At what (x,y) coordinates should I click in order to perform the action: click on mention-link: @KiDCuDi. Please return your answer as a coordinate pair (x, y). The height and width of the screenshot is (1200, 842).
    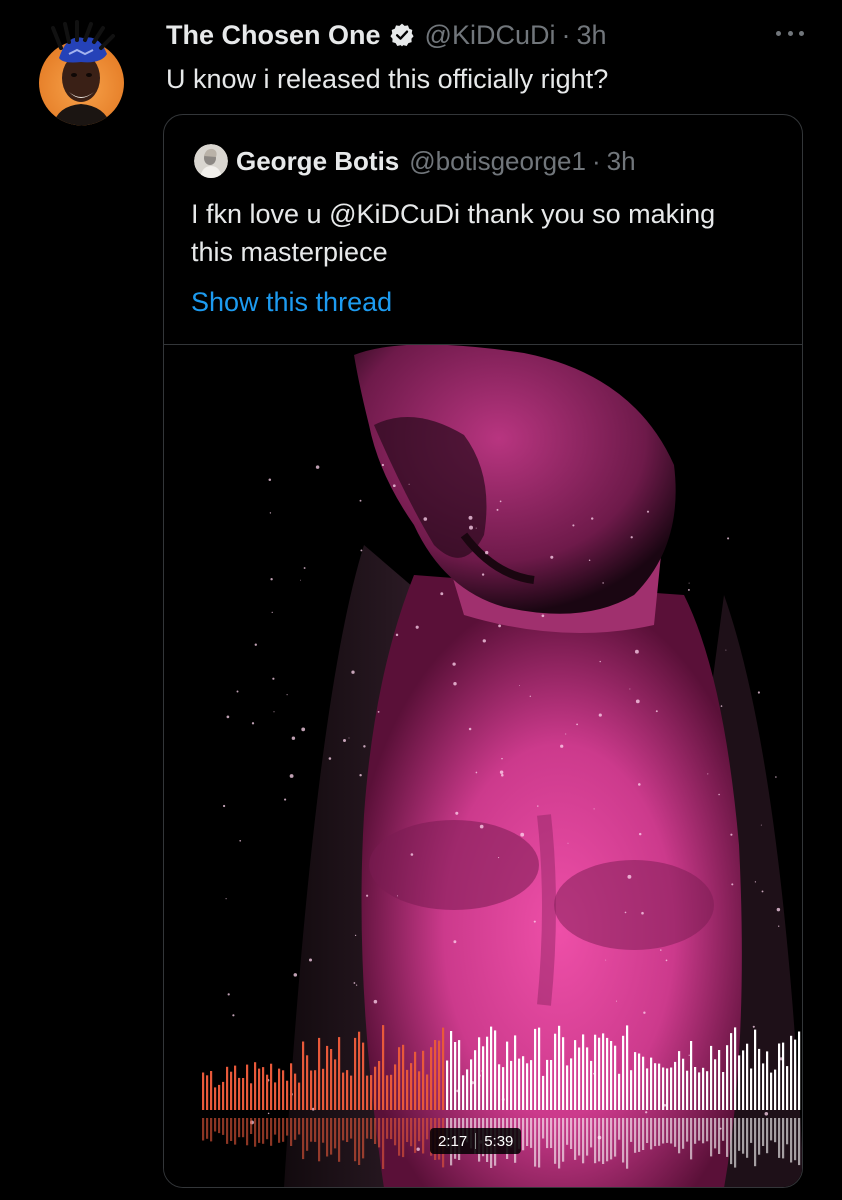
    Looking at the image, I should click on (394, 214).